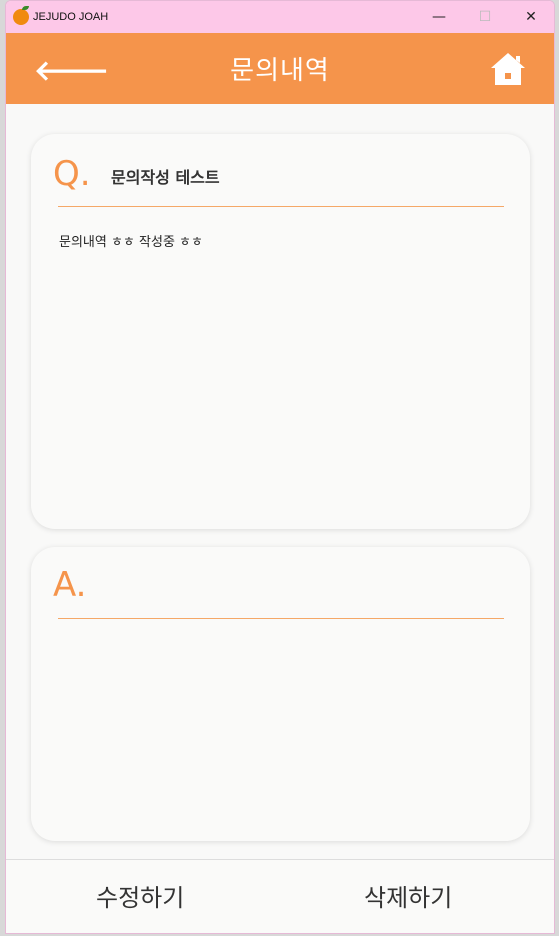 This screenshot has width=559, height=936. What do you see at coordinates (131, 242) in the screenshot?
I see `question-body: 문의내역 ㅎㅎ 작성중 ㅎㅎ` at bounding box center [131, 242].